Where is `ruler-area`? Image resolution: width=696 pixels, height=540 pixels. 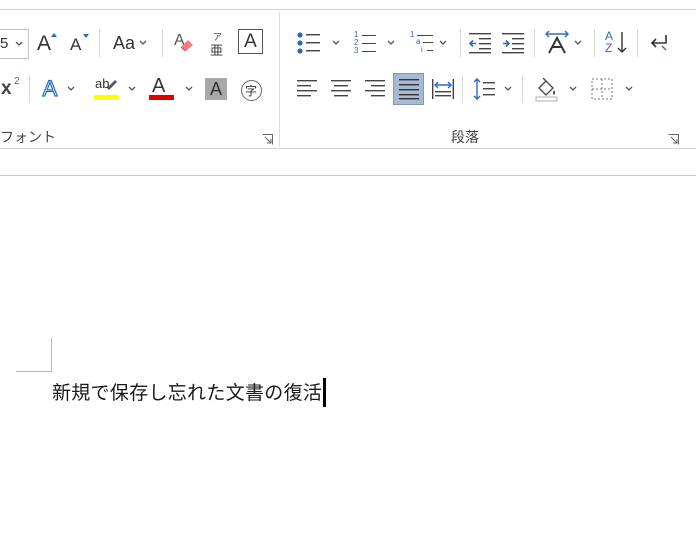 ruler-area is located at coordinates (348, 162).